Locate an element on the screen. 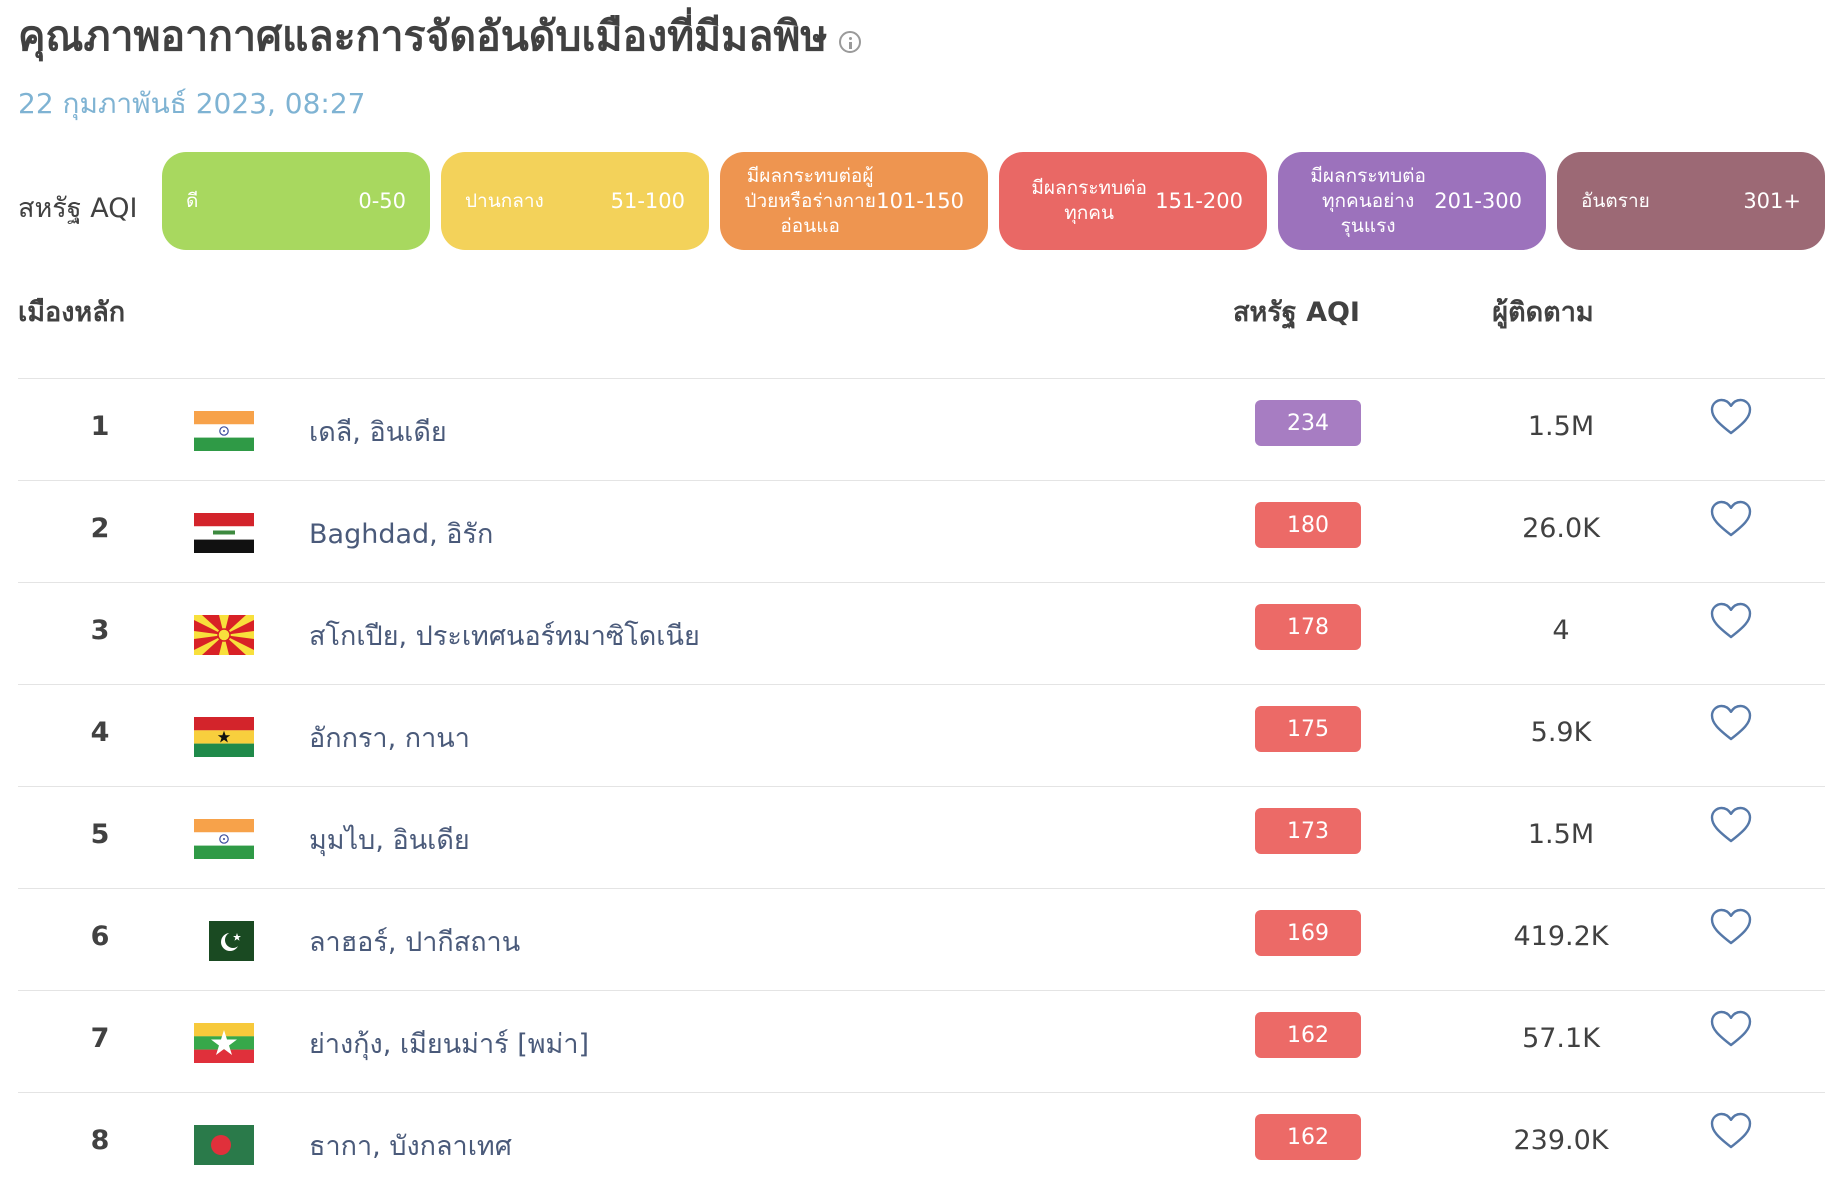  aqi-badge: 234 is located at coordinates (1308, 423).